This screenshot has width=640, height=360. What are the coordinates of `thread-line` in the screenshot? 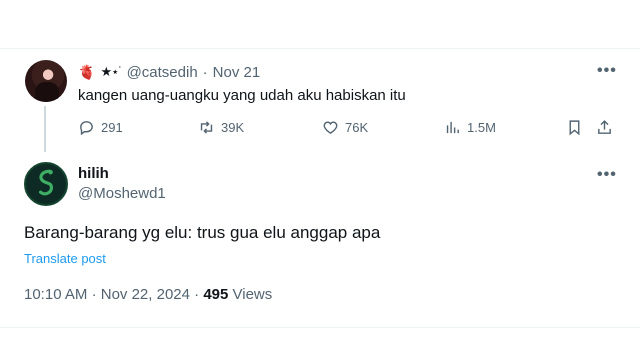 It's located at (45, 129).